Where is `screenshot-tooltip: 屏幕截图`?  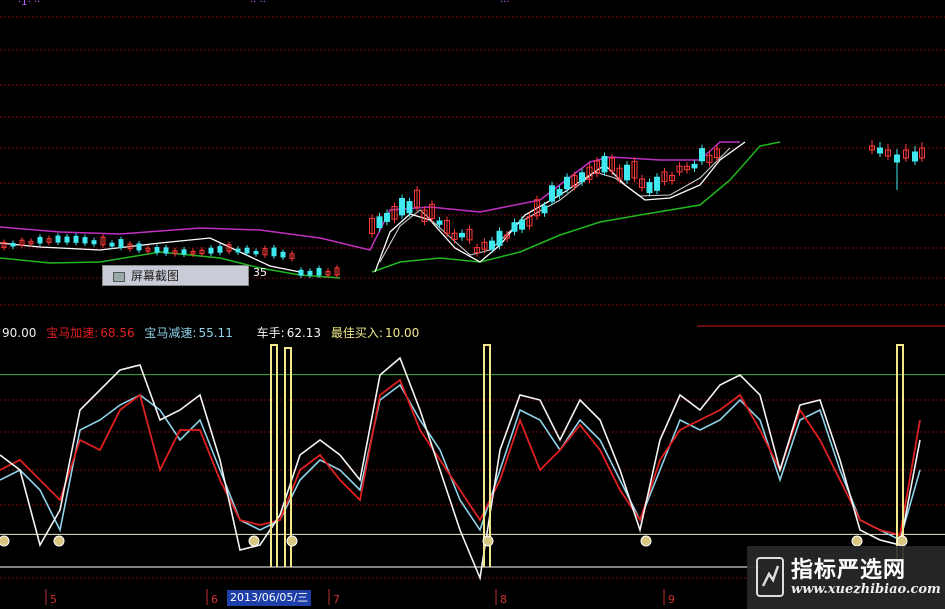 screenshot-tooltip: 屏幕截图 is located at coordinates (175, 275).